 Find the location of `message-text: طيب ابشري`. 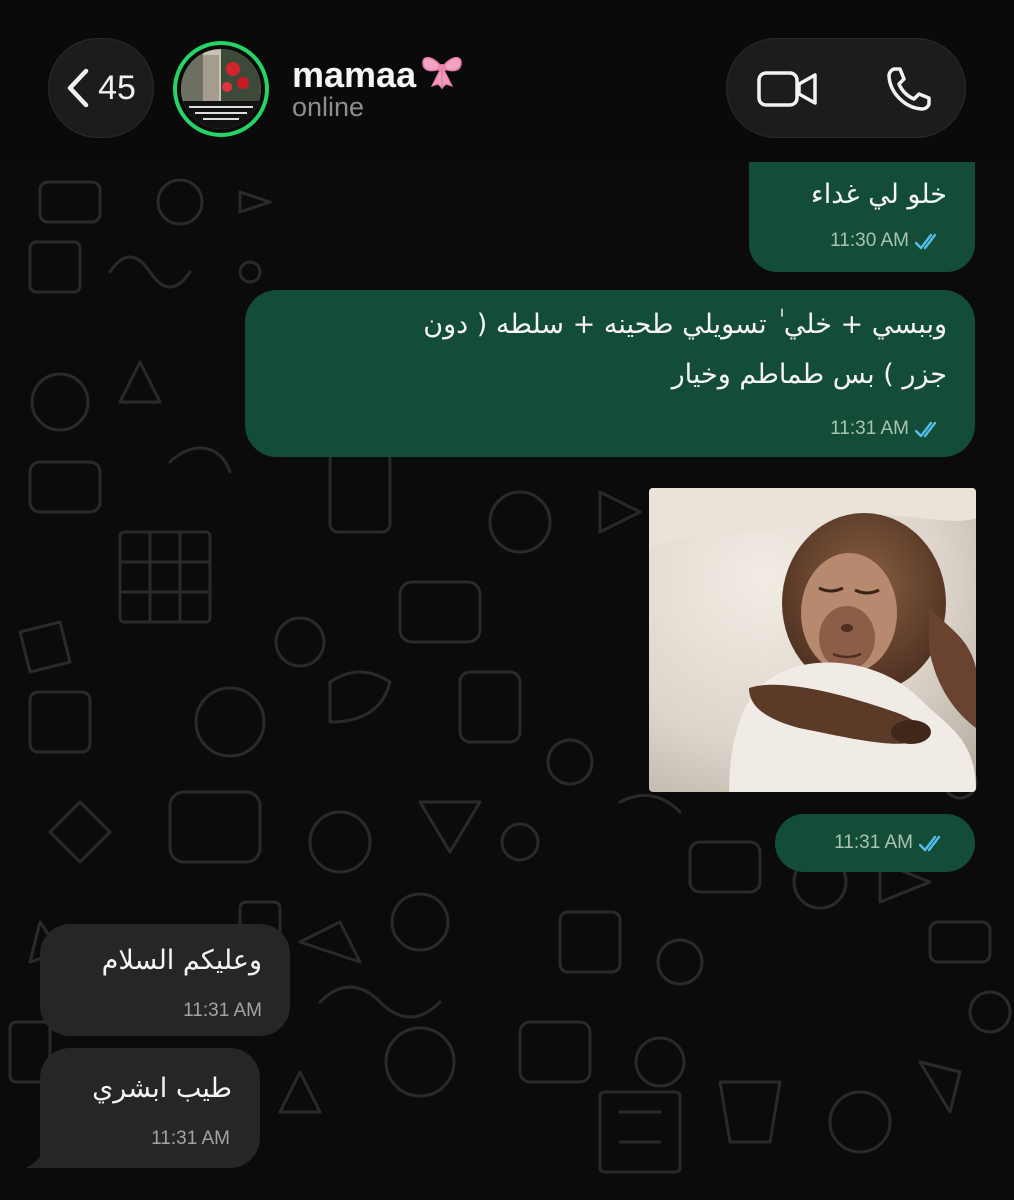

message-text: طيب ابشري is located at coordinates (162, 1088).